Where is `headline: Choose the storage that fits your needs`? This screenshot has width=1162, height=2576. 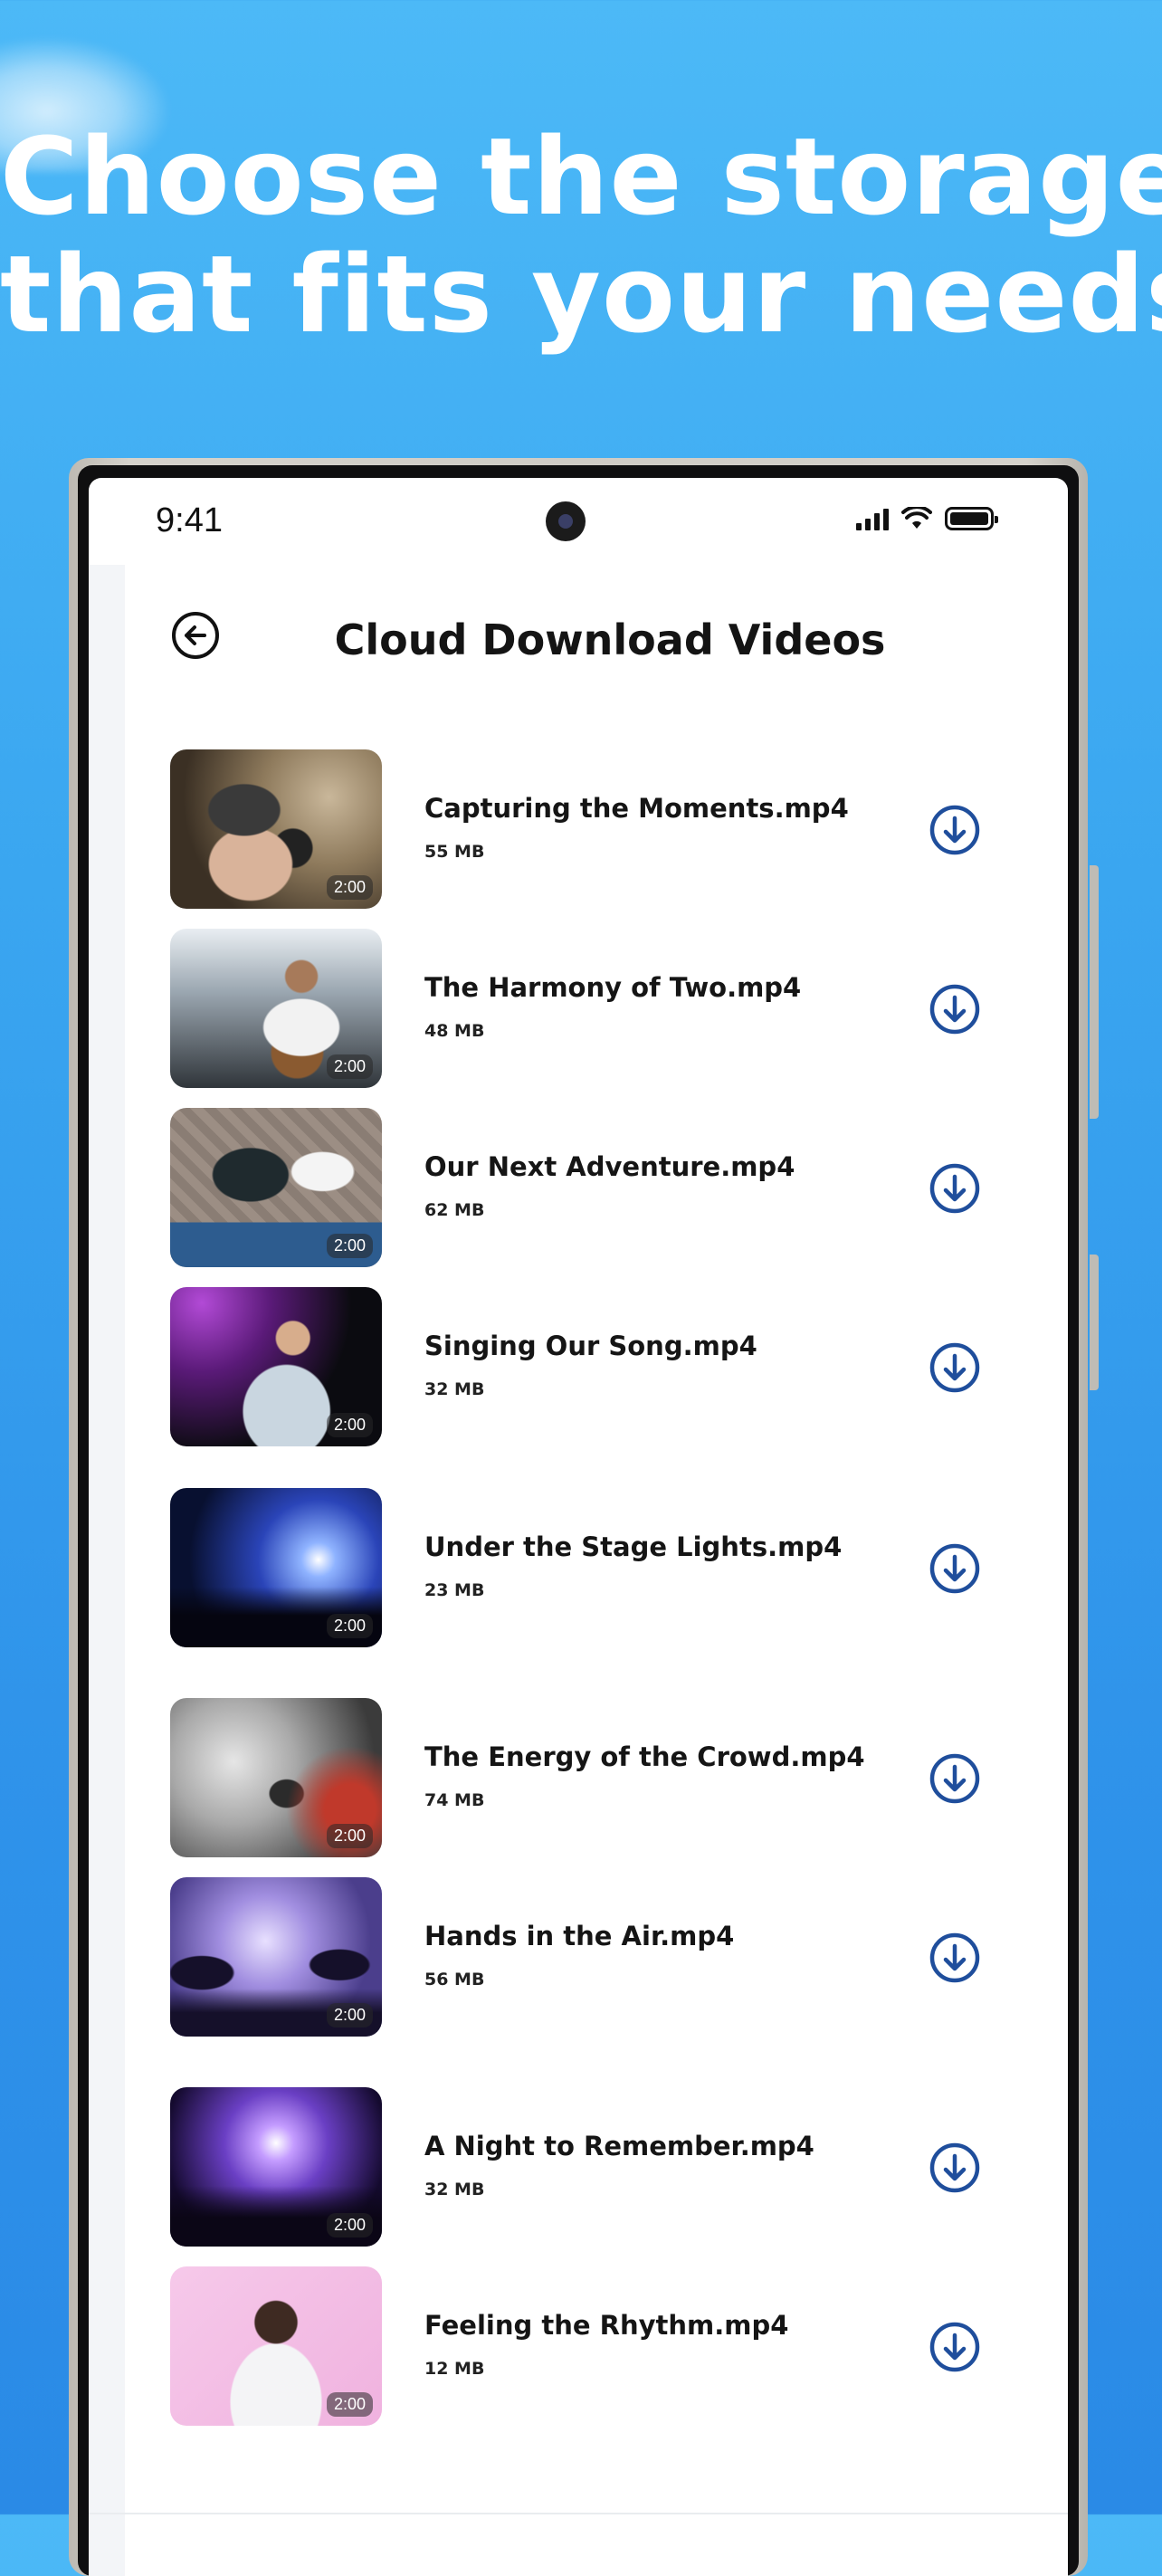 headline: Choose the storage that fits your needs is located at coordinates (581, 235).